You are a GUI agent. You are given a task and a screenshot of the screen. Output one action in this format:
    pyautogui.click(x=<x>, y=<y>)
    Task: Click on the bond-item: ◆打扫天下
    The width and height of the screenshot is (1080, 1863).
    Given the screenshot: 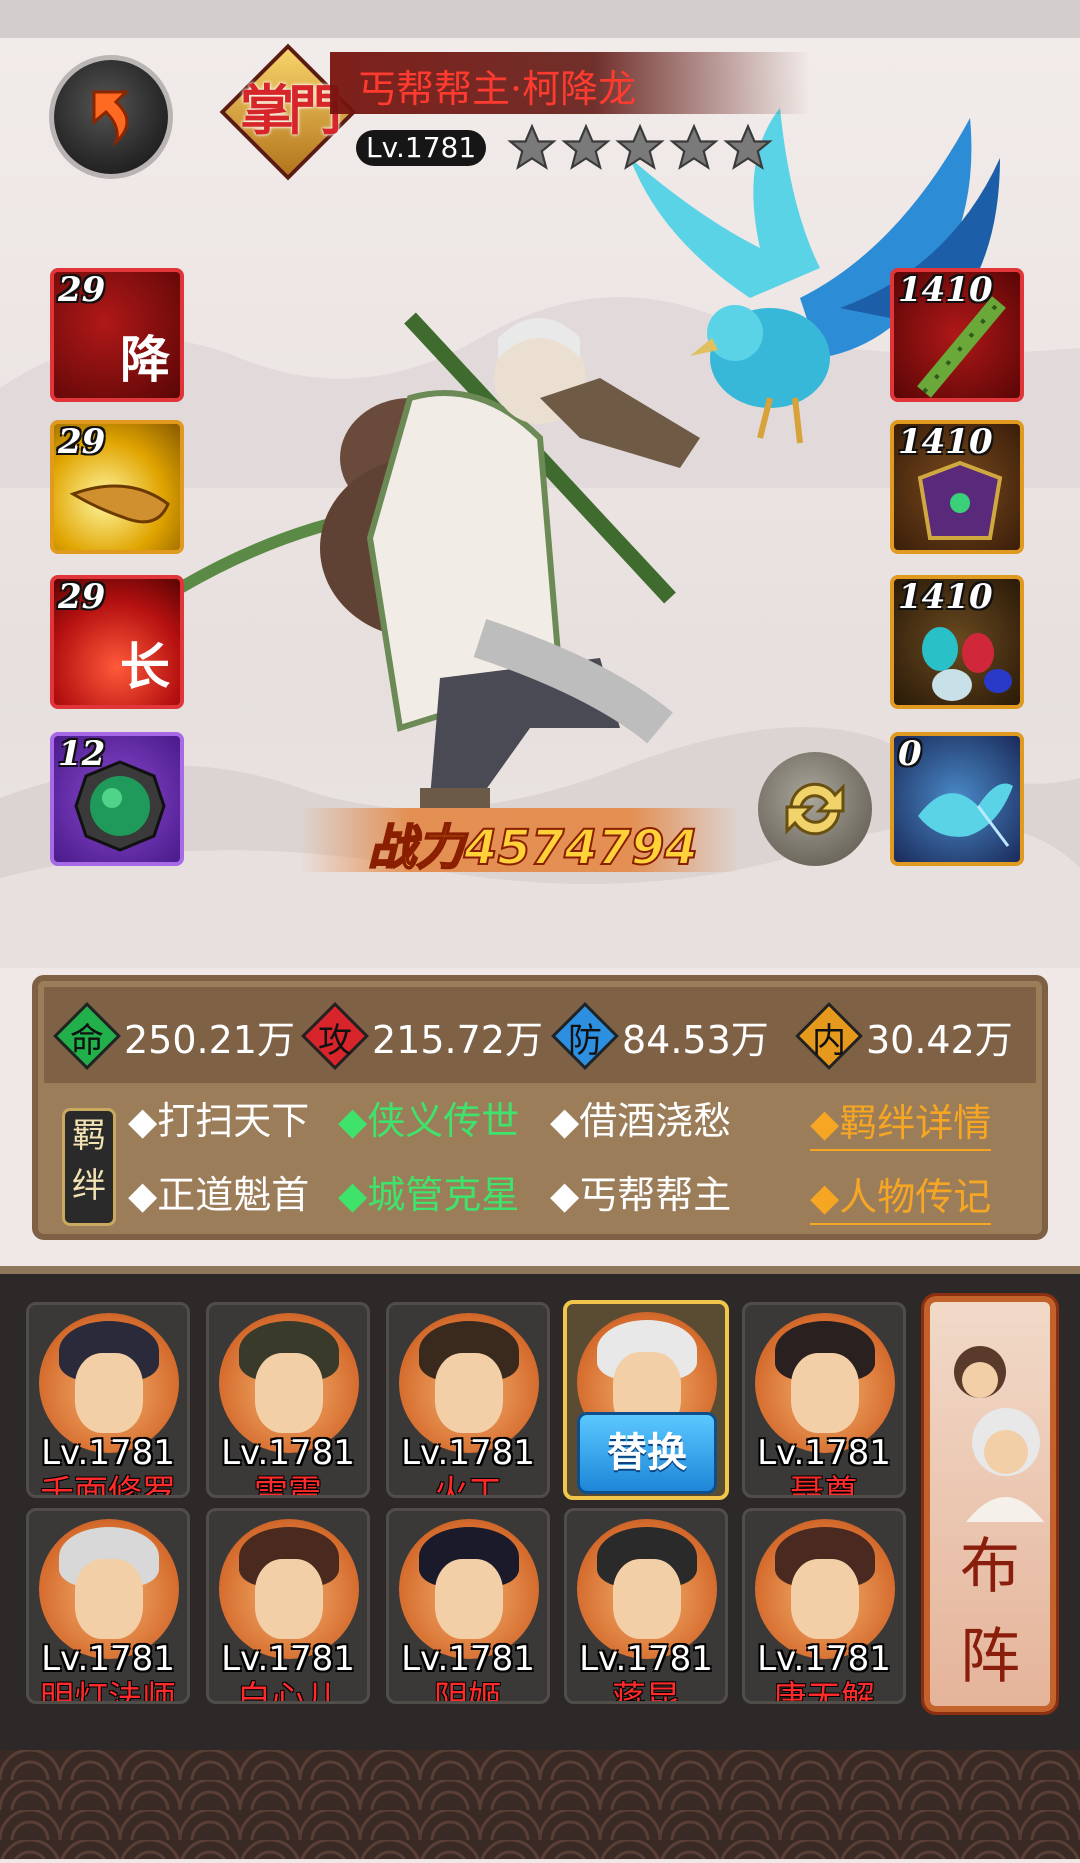 What is the action you would take?
    pyautogui.click(x=219, y=1121)
    